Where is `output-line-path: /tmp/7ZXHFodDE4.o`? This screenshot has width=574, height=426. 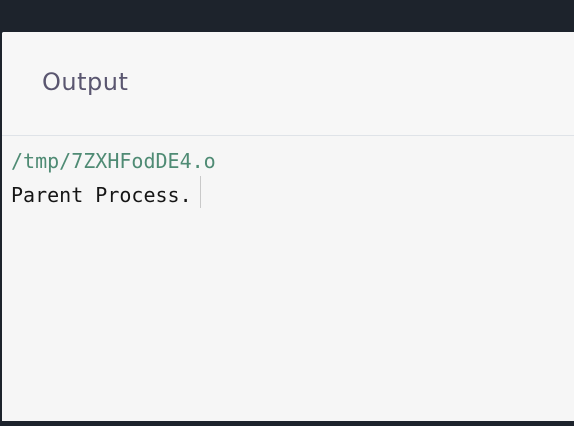 output-line-path: /tmp/7ZXHFodDE4.o is located at coordinates (113, 161).